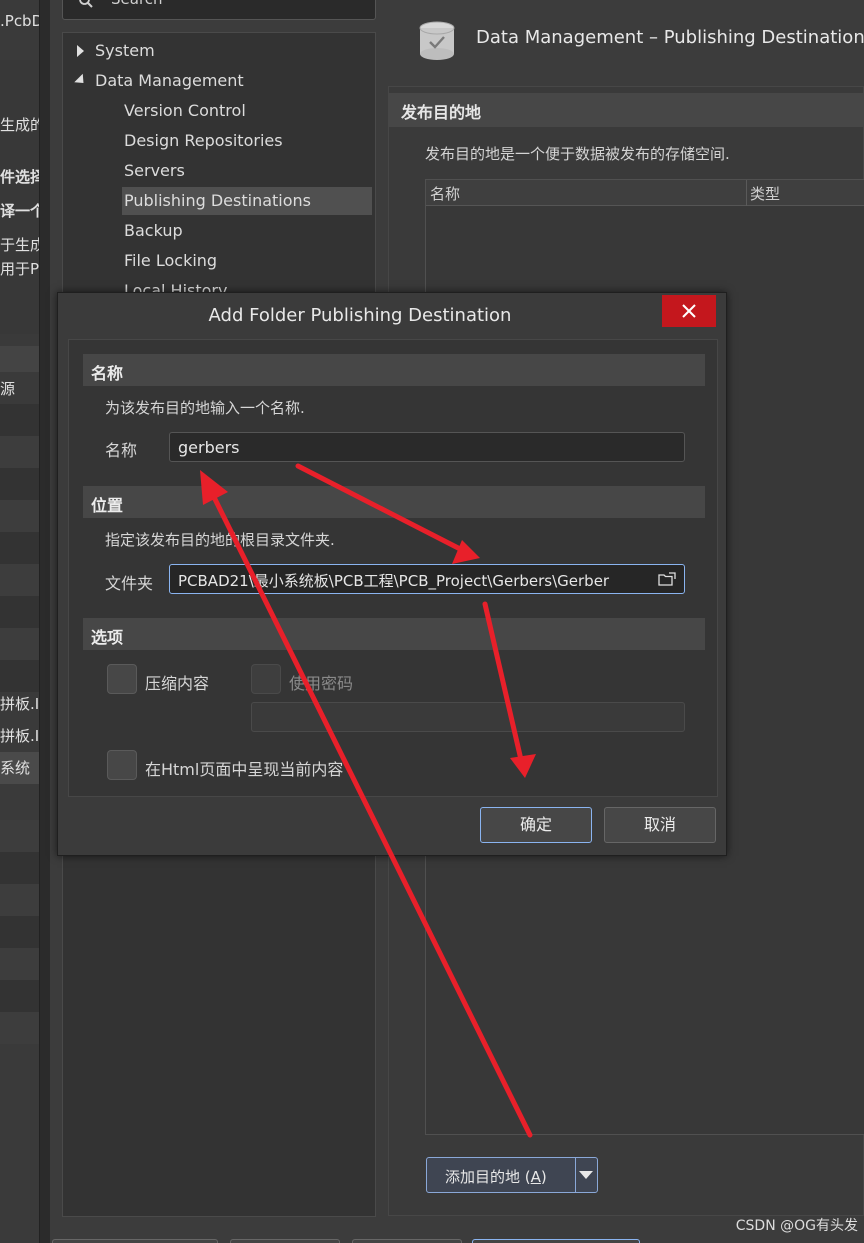  Describe the element at coordinates (203, 141) in the screenshot. I see `tree-item-design-repositories: Design Repositories` at that location.